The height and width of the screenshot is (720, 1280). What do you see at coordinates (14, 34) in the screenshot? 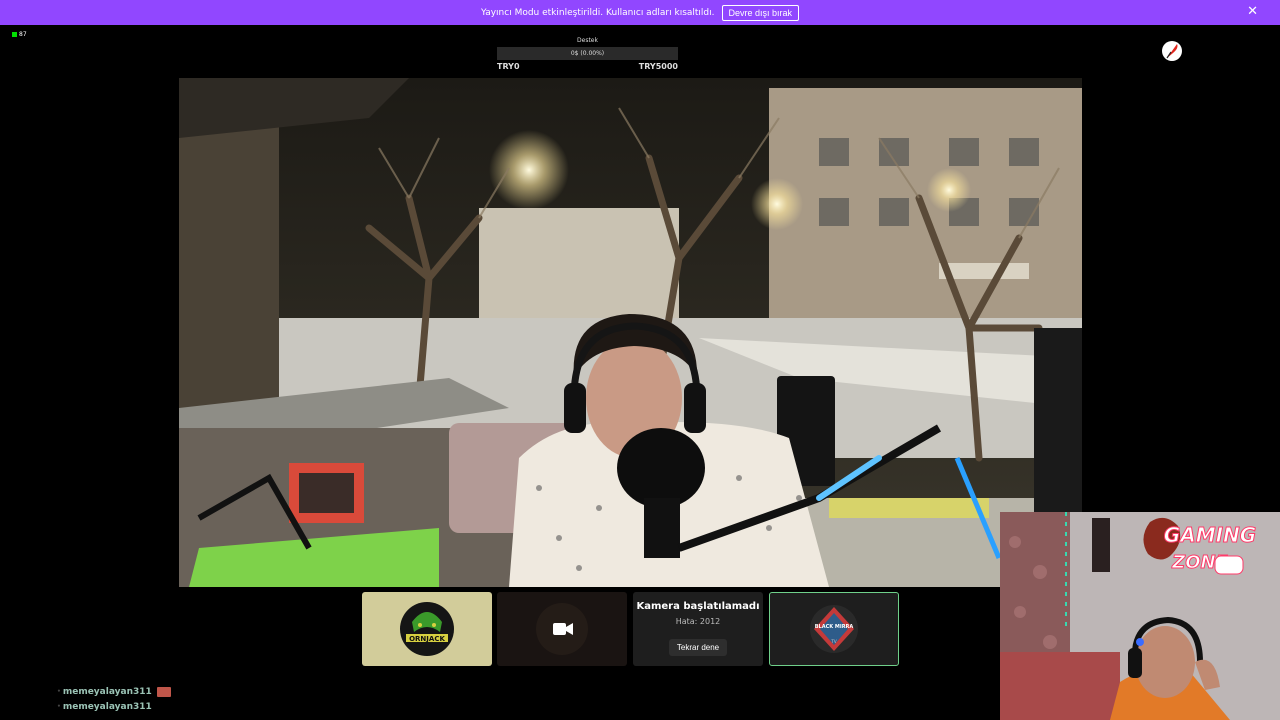
I see `live-dot-icon` at bounding box center [14, 34].